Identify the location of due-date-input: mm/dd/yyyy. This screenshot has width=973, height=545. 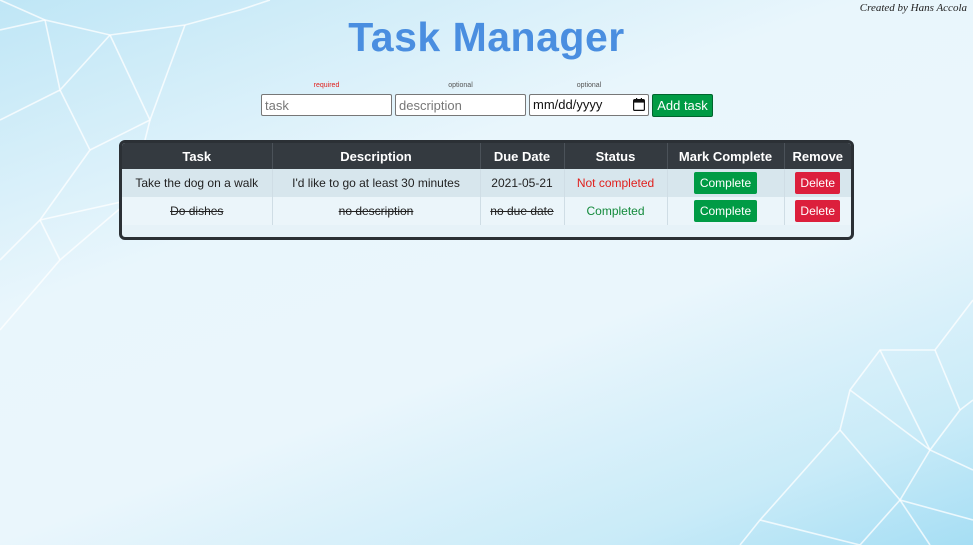
(589, 105).